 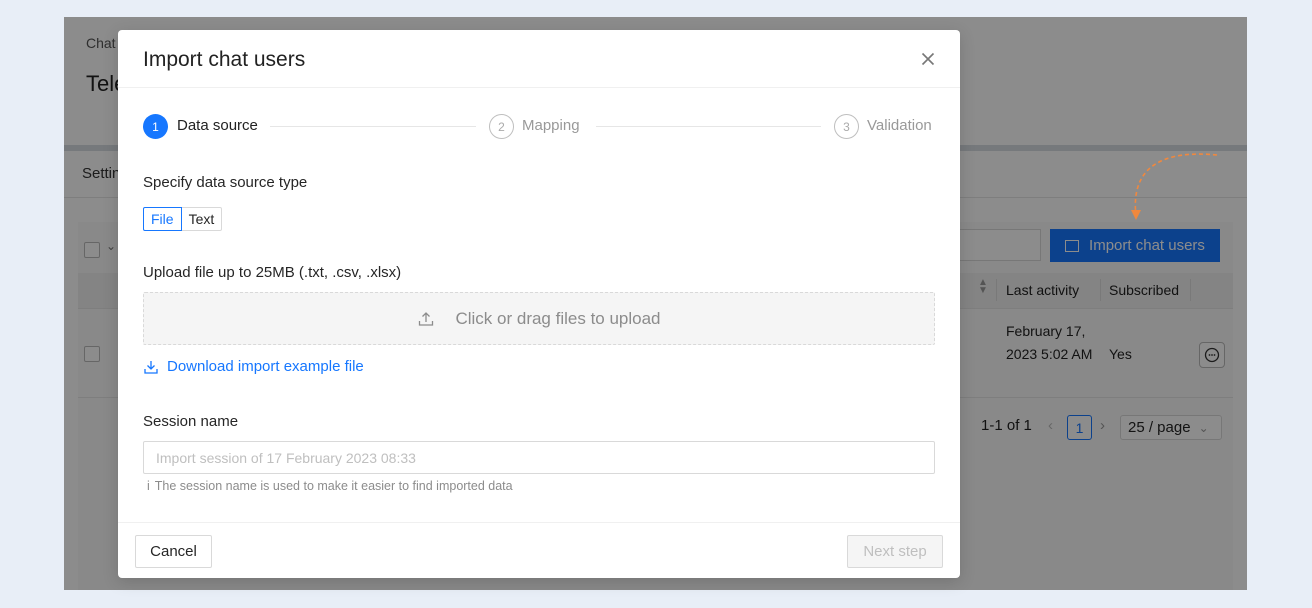 What do you see at coordinates (265, 366) in the screenshot?
I see `download-link-label: Download import example file` at bounding box center [265, 366].